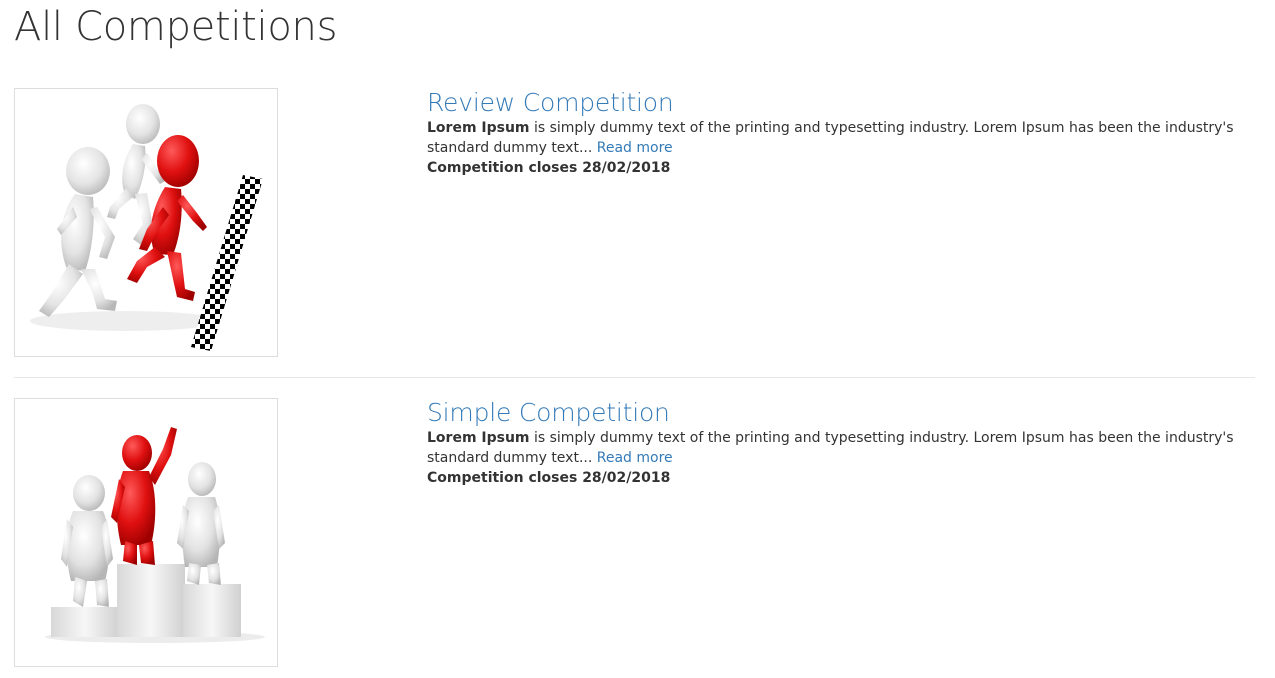 This screenshot has height=678, width=1275. Describe the element at coordinates (634, 377) in the screenshot. I see `divider` at that location.